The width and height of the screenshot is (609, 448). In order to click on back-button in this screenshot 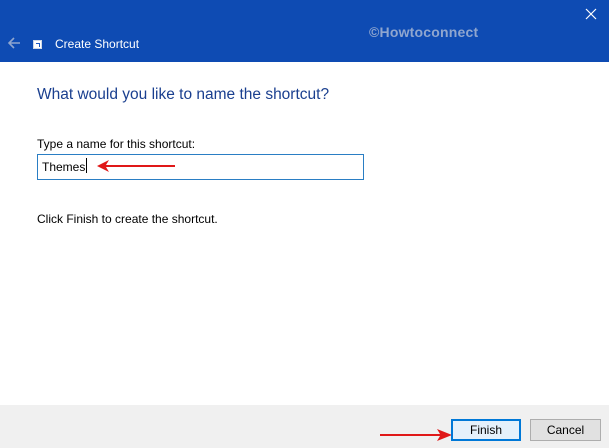, I will do `click(14, 43)`.